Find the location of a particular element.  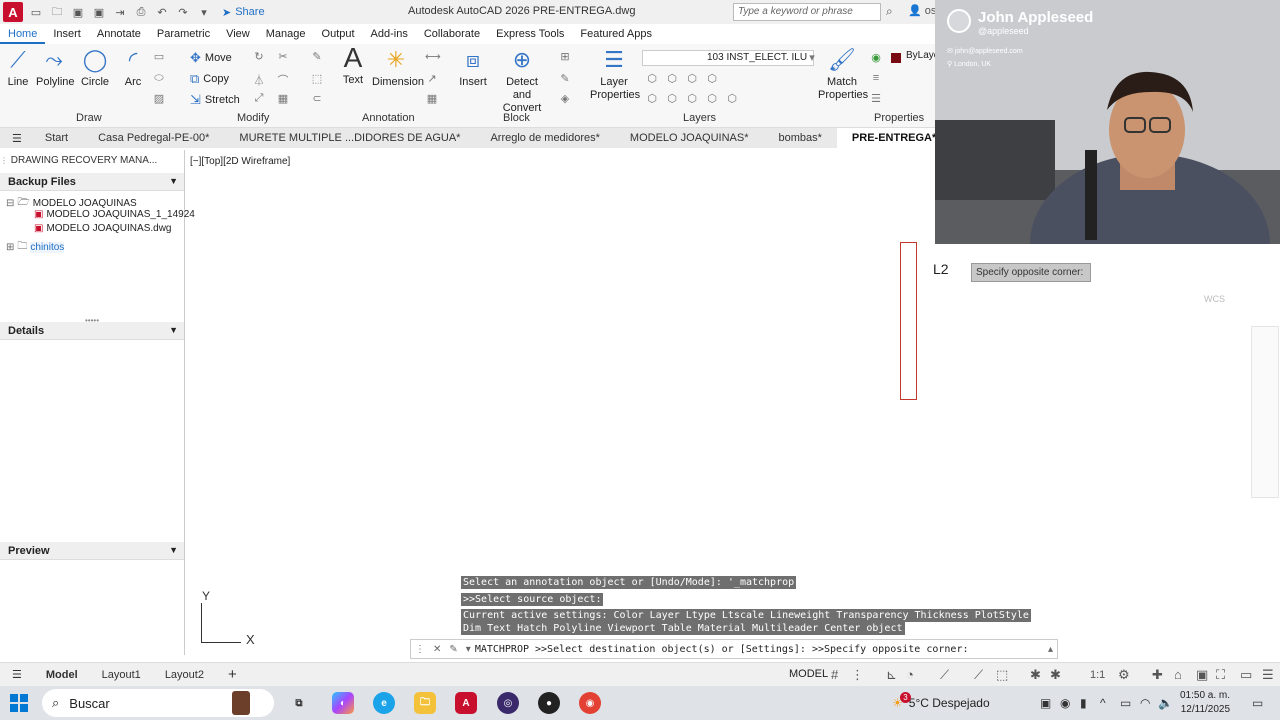

share-button: ➤ Share is located at coordinates (243, 12).